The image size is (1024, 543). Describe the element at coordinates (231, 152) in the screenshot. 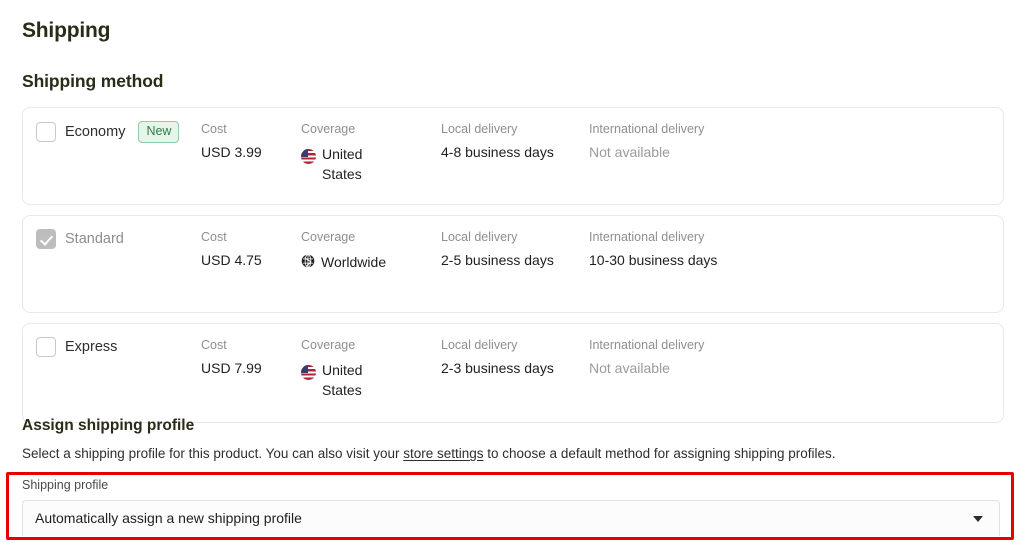

I see `cost-value: USD 3.99` at that location.